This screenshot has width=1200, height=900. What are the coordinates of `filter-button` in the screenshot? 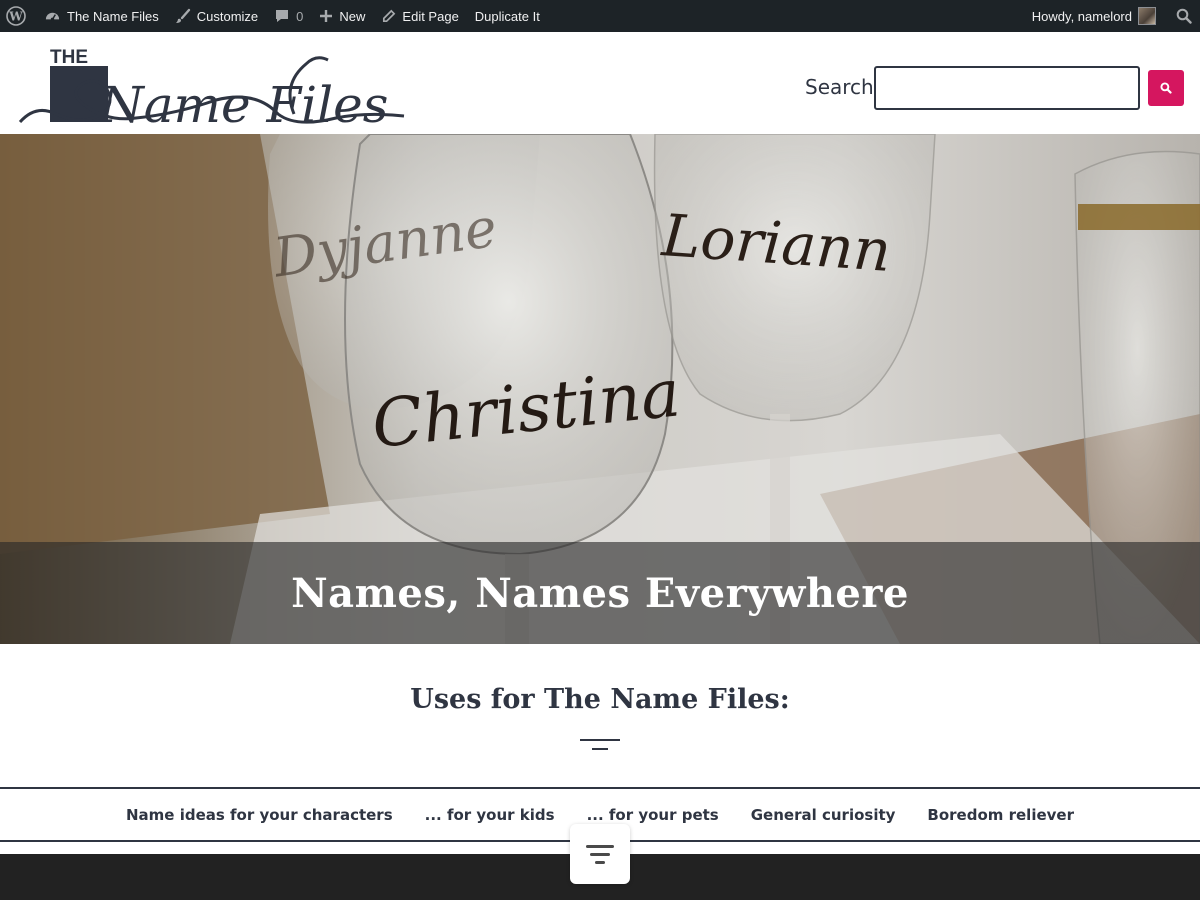 It's located at (600, 854).